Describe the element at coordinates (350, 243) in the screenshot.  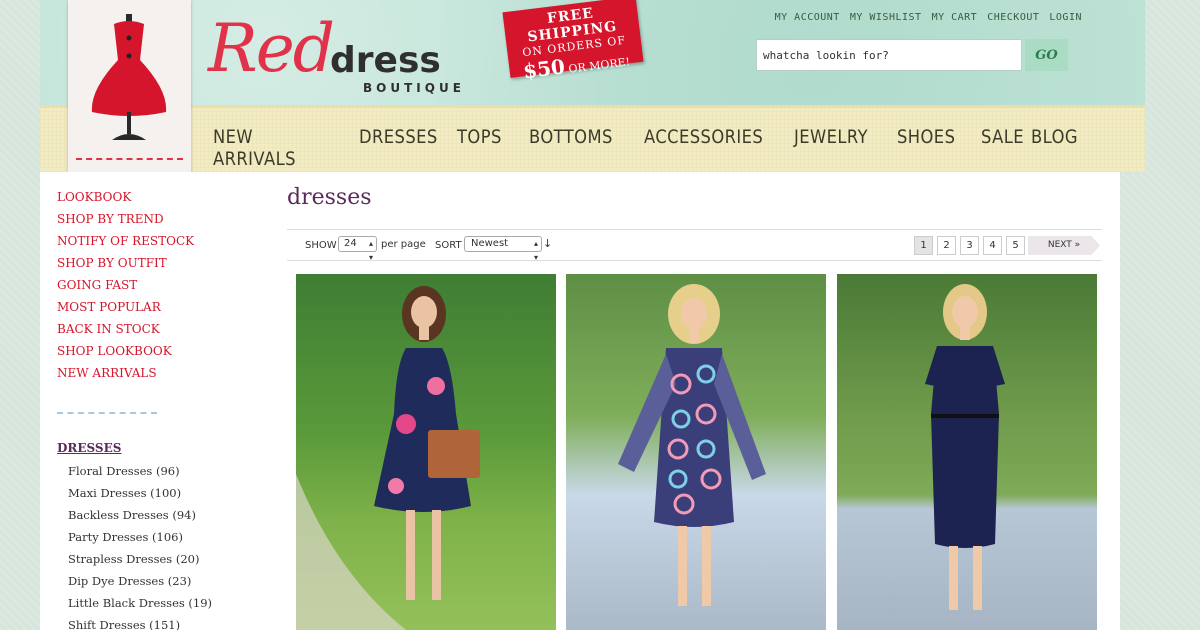
I see `per-page-value: 24` at that location.